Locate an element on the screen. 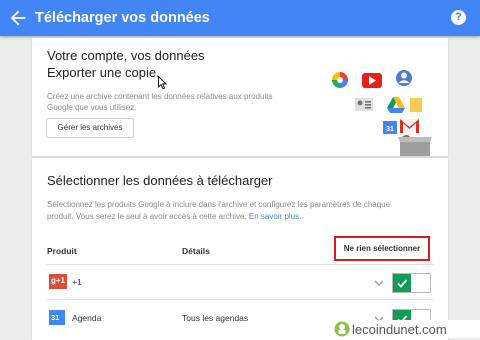 This screenshot has height=340, width=480. header-divider is located at coordinates (240, 264).